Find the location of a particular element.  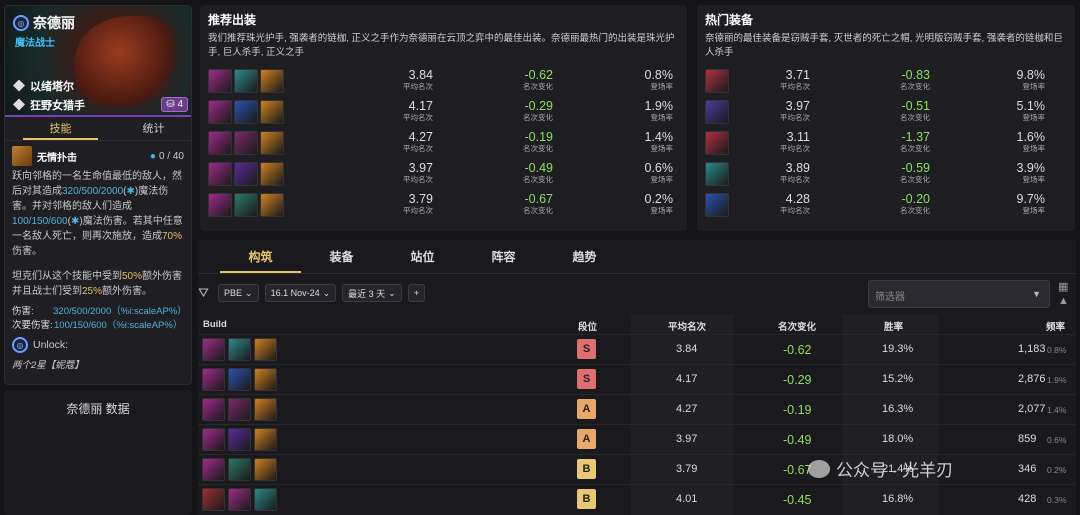

tab-positioning: 站位 is located at coordinates (422, 256).